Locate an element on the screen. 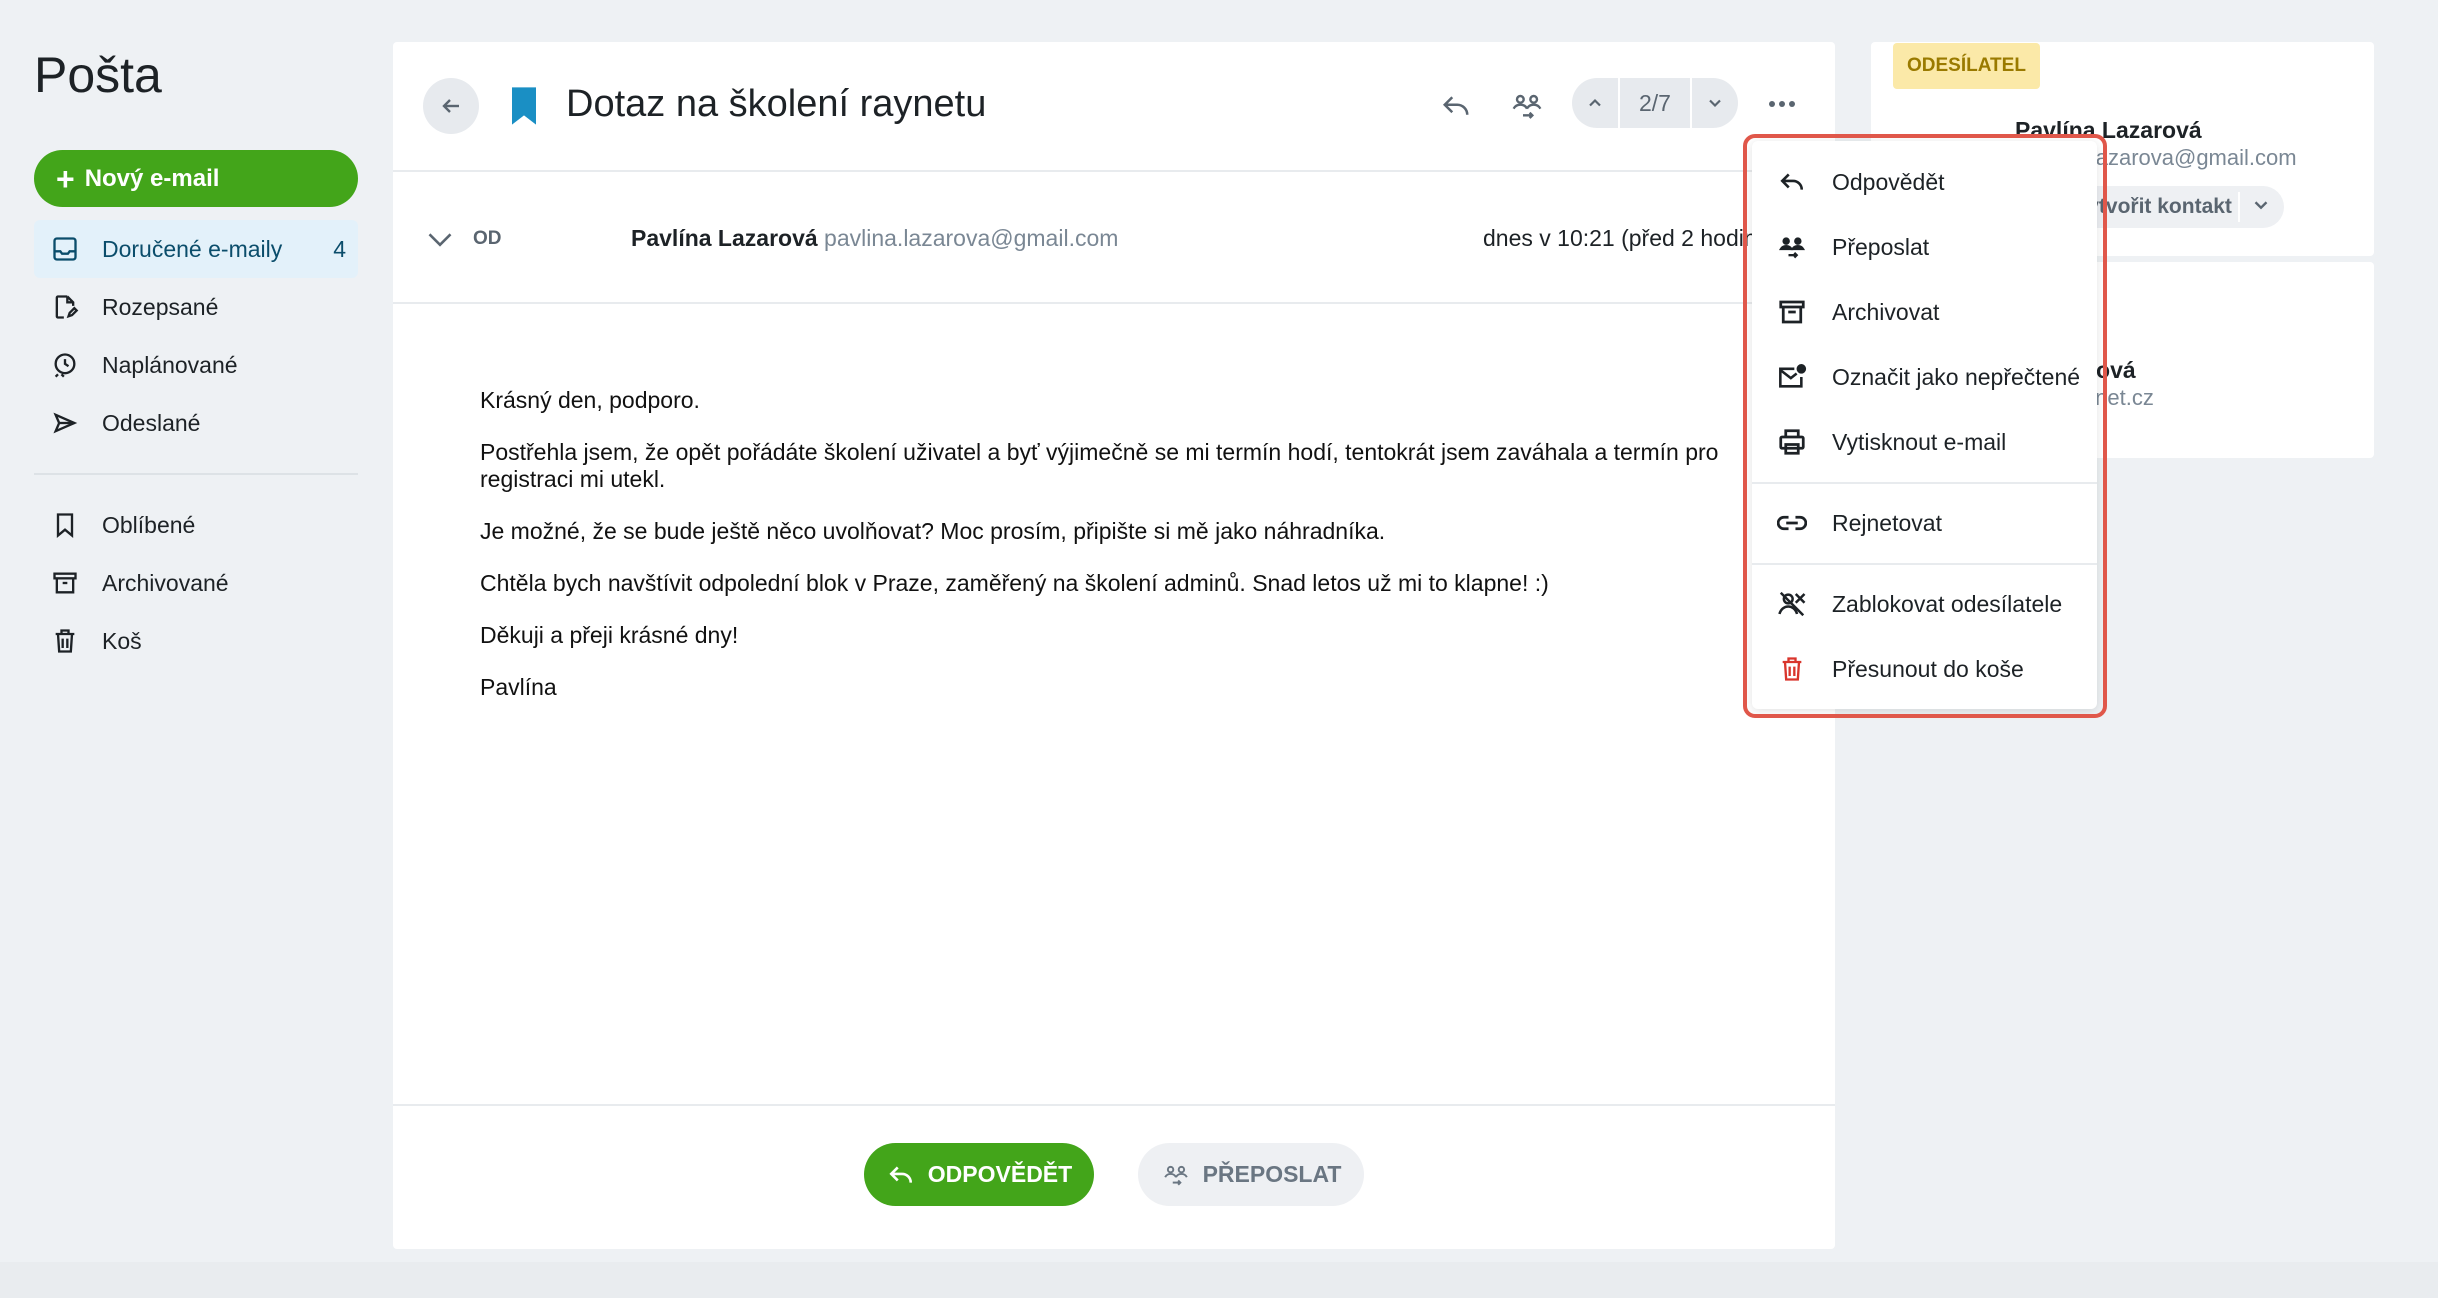  sidebar-item-favorites: Oblíbené is located at coordinates (196, 525).